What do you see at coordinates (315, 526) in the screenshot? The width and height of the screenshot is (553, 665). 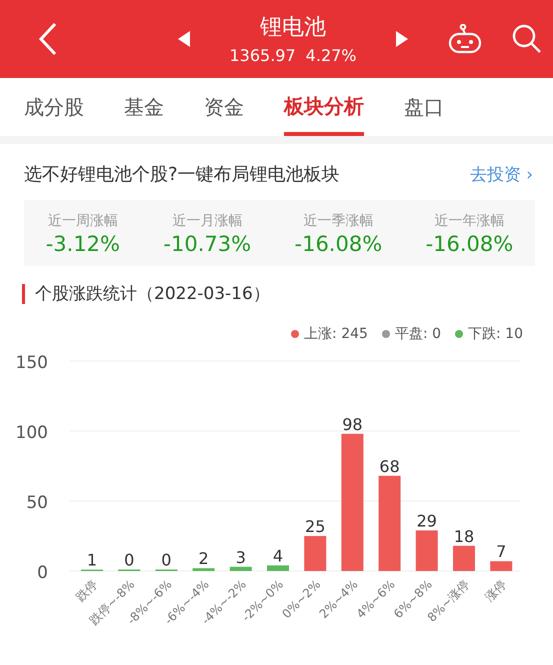 I see `data-label: 25` at bounding box center [315, 526].